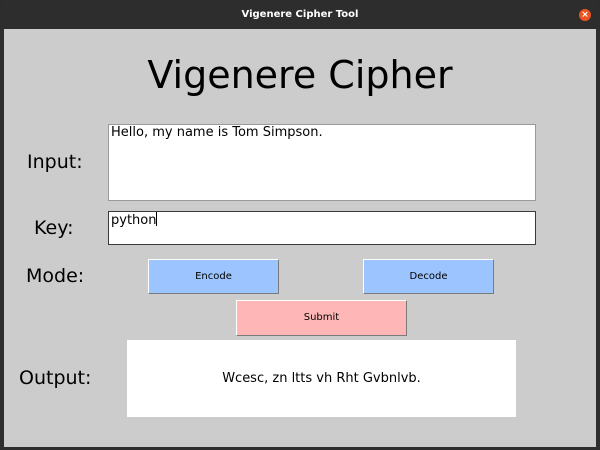 The image size is (600, 450). I want to click on input-text: Hello, my name is Tom Simpson., so click(217, 132).